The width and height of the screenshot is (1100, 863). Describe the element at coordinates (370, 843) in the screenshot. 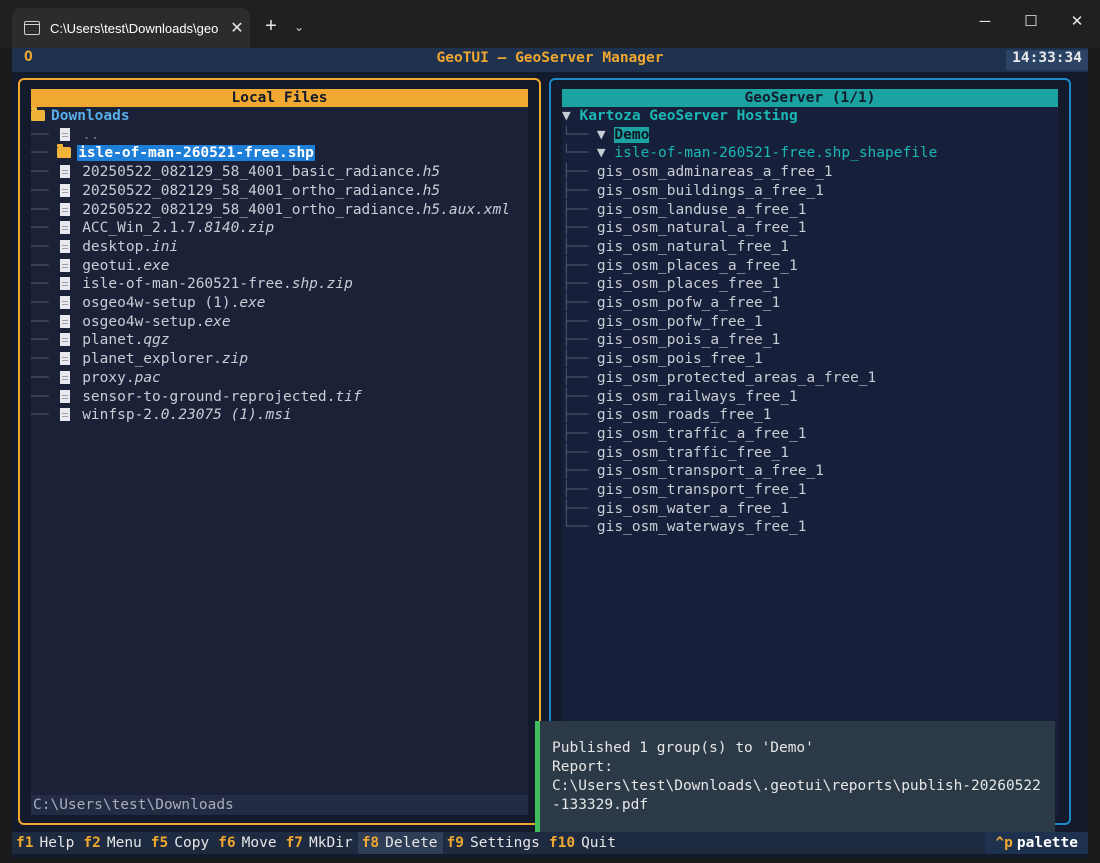

I see `fkey-key: f8` at that location.